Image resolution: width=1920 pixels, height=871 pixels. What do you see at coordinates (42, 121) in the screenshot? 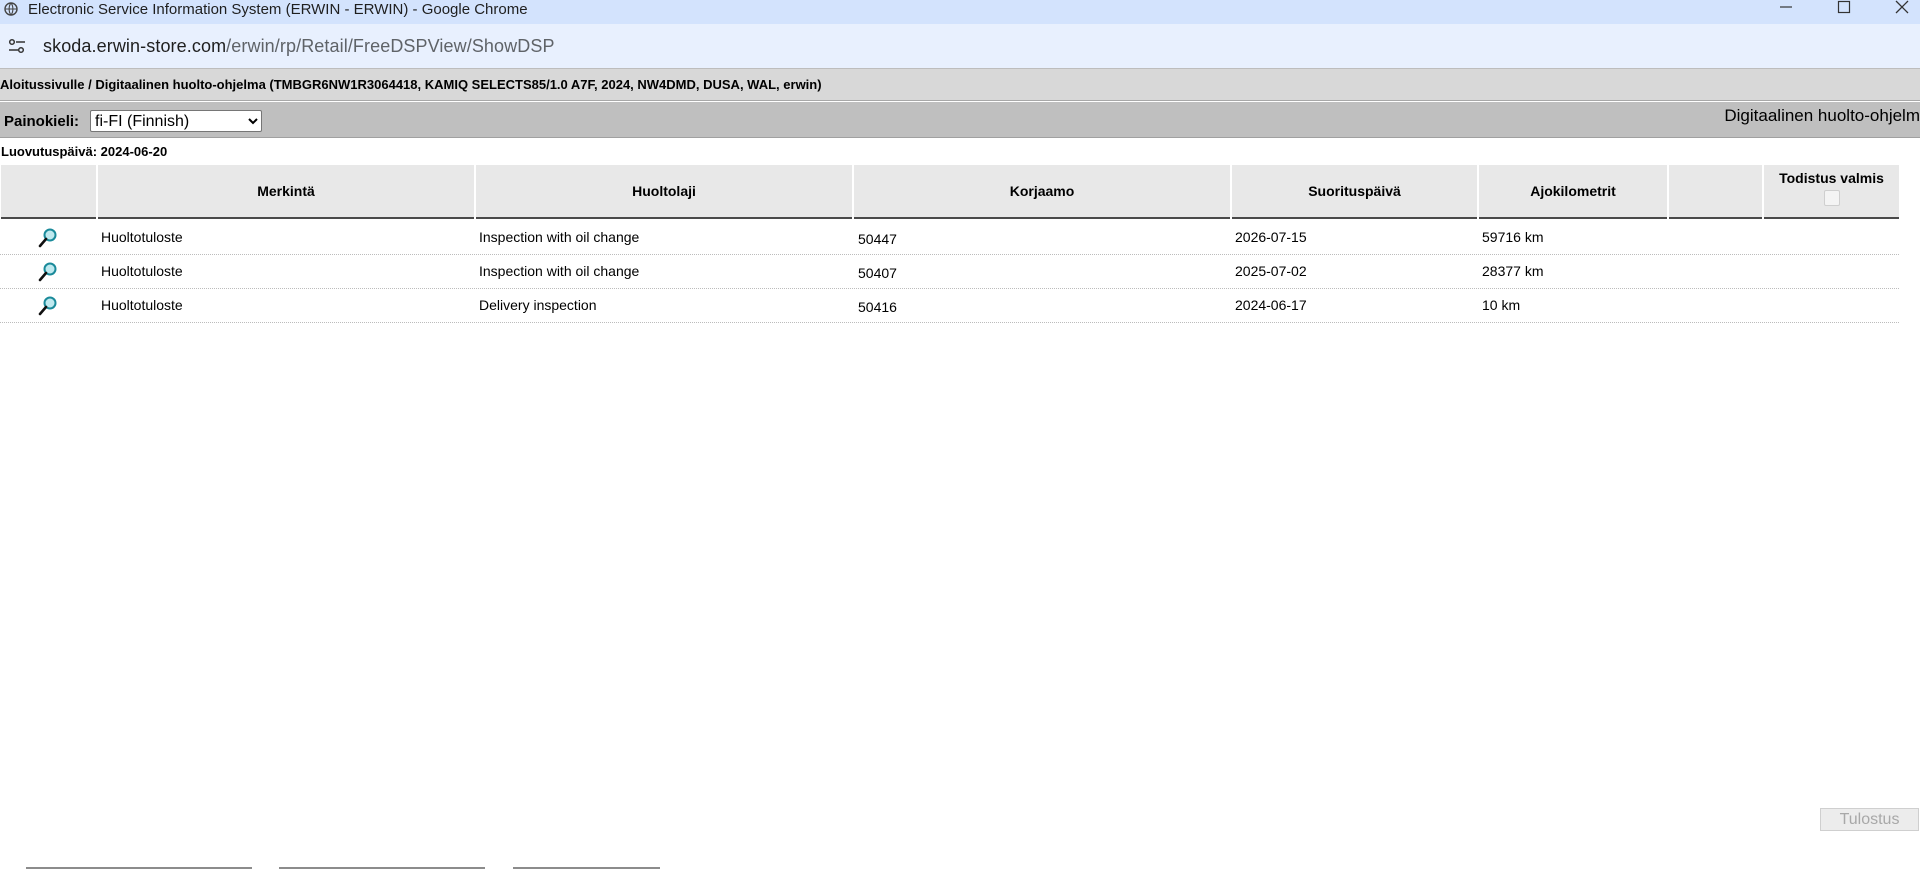
I see `print-language-label: Painokieli:` at bounding box center [42, 121].